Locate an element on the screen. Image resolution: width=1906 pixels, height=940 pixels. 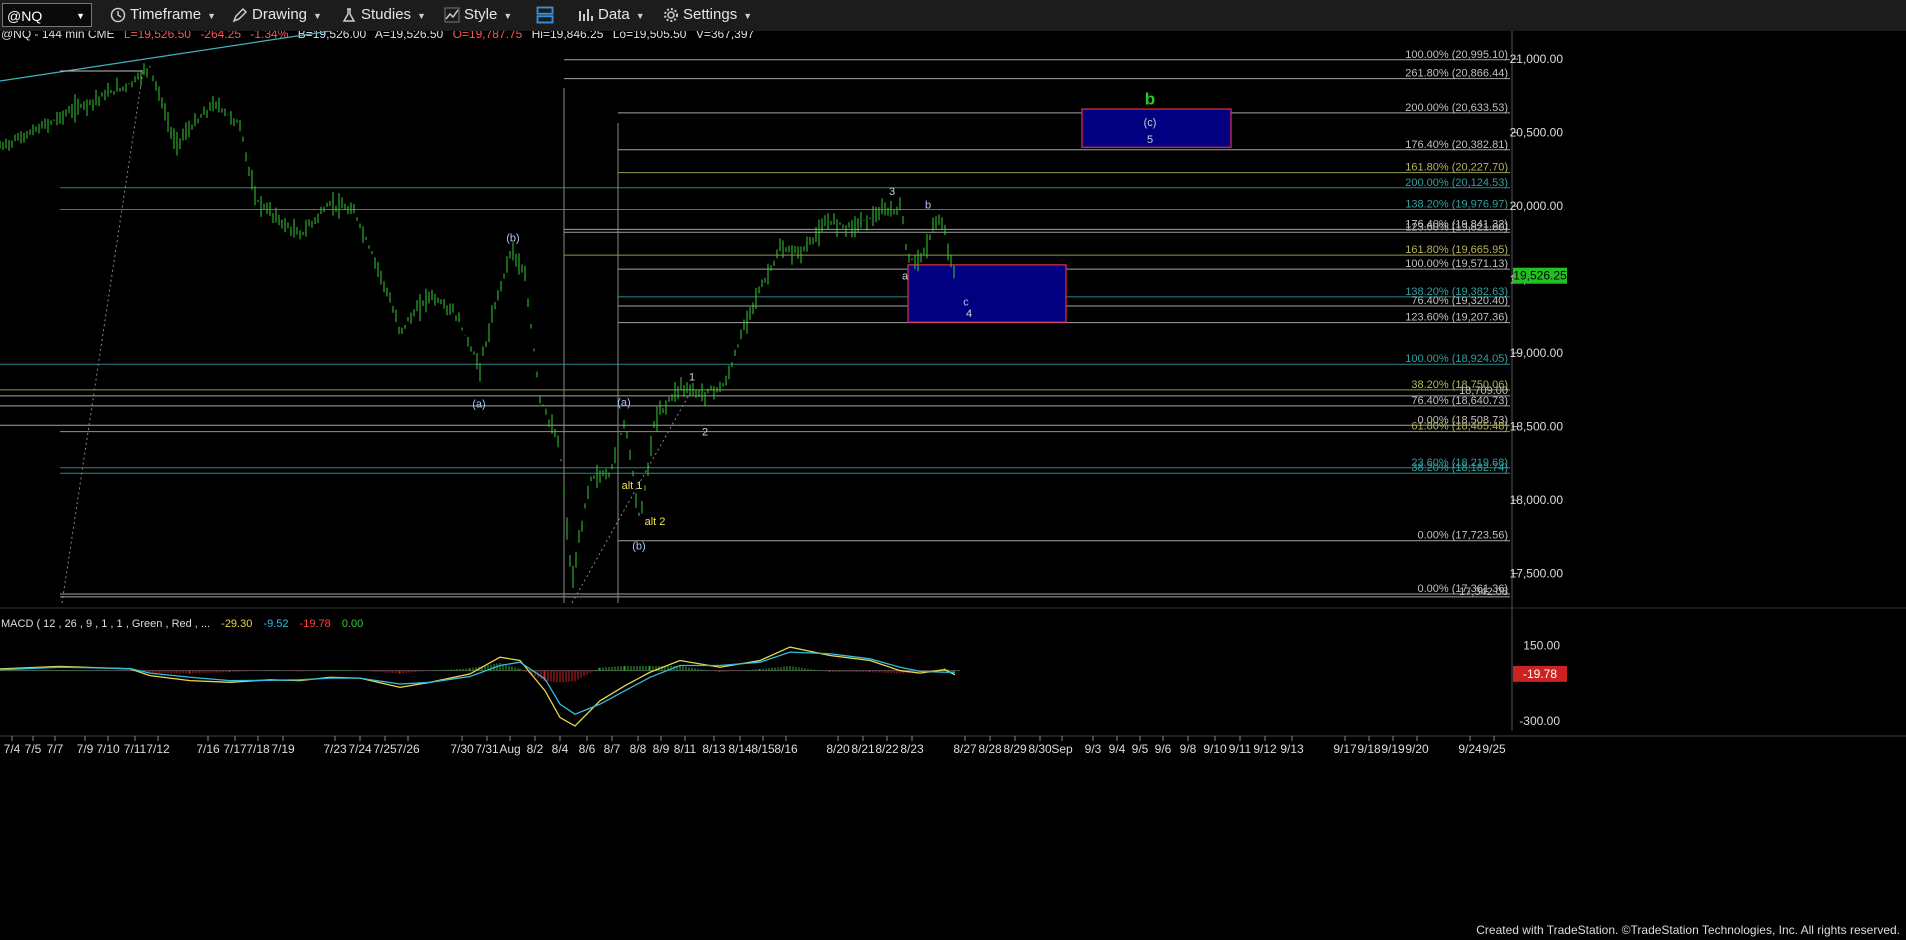
fib-label: 138.20% (19,976.97) is located at coordinates (1456, 204).